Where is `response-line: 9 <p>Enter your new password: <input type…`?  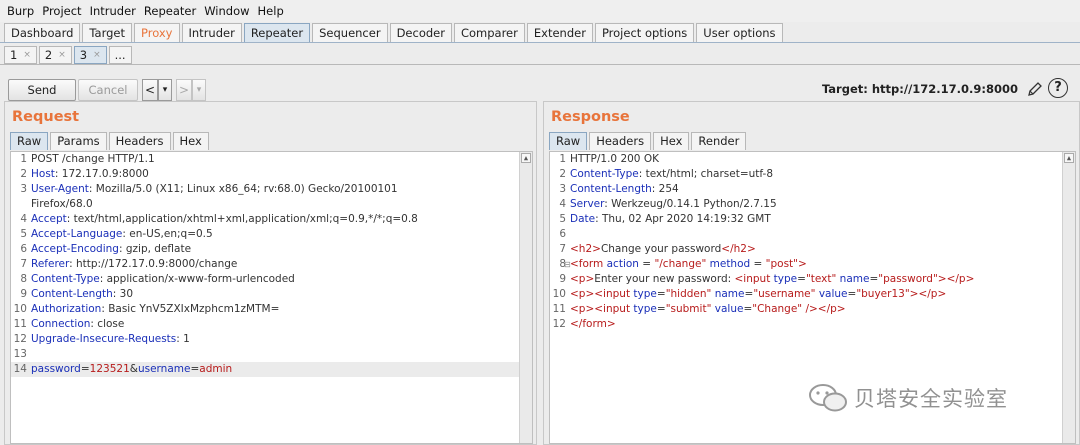
response-line: 9 <p>Enter your new password: <input type… is located at coordinates (812, 279).